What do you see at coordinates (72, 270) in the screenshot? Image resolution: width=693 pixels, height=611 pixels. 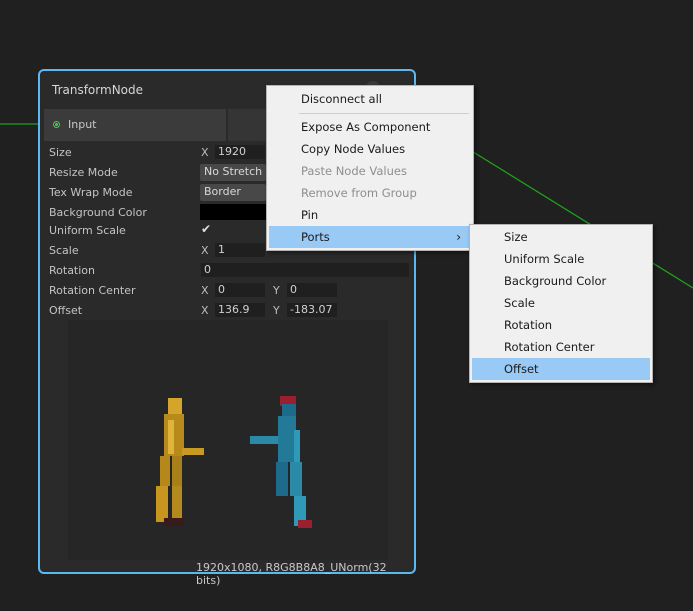 I see `prop-rotation-label: Rotation` at bounding box center [72, 270].